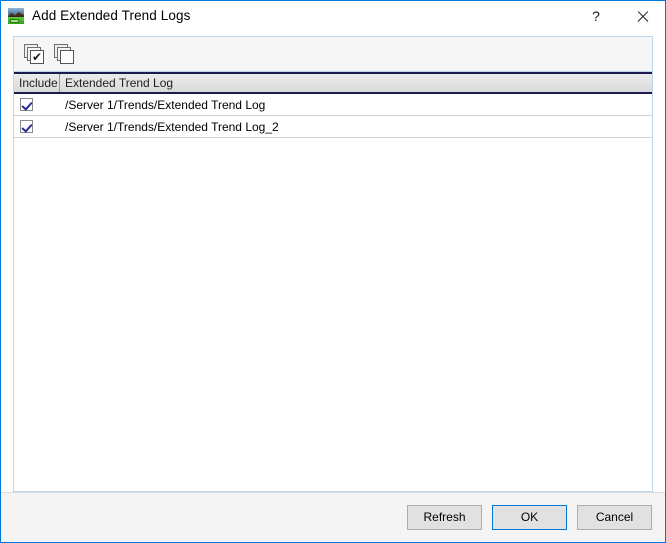 The image size is (666, 543). I want to click on footer-button-bar: Refresh OK Cancel, so click(333, 517).